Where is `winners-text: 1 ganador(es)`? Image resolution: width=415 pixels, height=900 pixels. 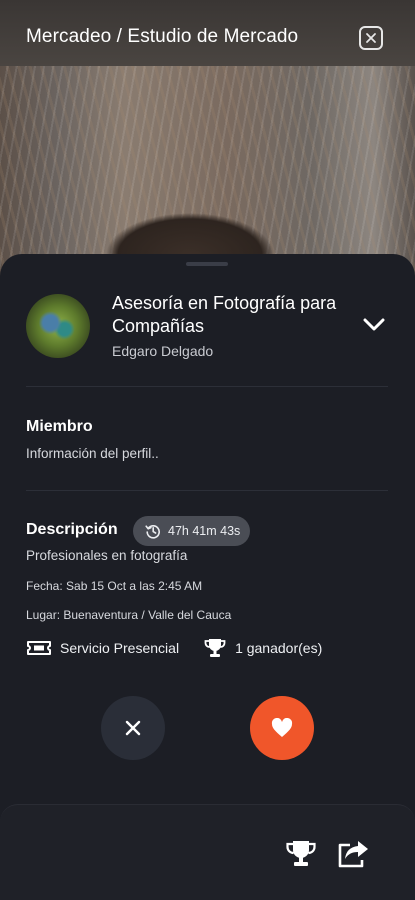 winners-text: 1 ganador(es) is located at coordinates (279, 648).